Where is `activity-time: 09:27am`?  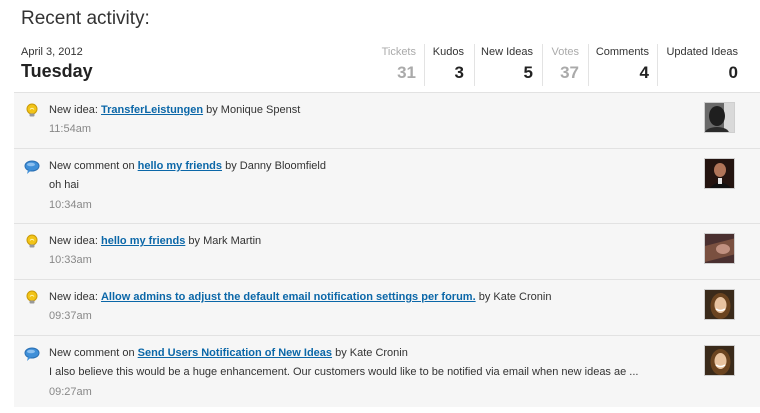 activity-time: 09:27am is located at coordinates (70, 392).